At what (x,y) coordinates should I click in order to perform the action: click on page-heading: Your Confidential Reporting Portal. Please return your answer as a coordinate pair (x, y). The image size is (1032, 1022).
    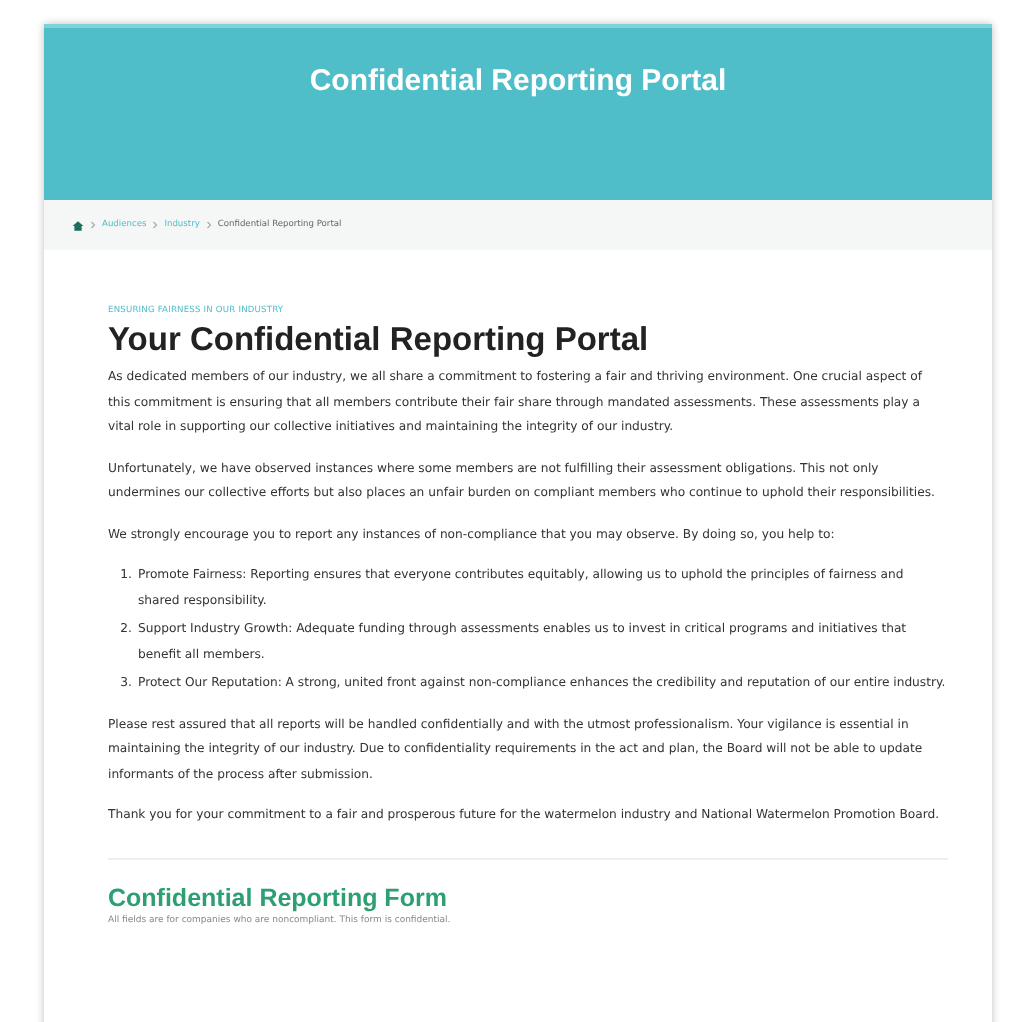
    Looking at the image, I should click on (379, 341).